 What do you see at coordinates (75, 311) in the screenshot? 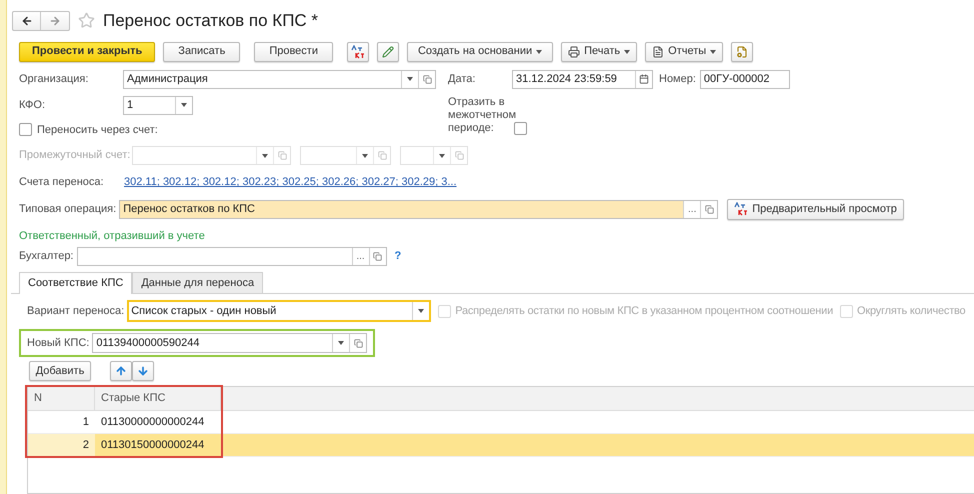
I see `field-label: Вариант переноса:` at bounding box center [75, 311].